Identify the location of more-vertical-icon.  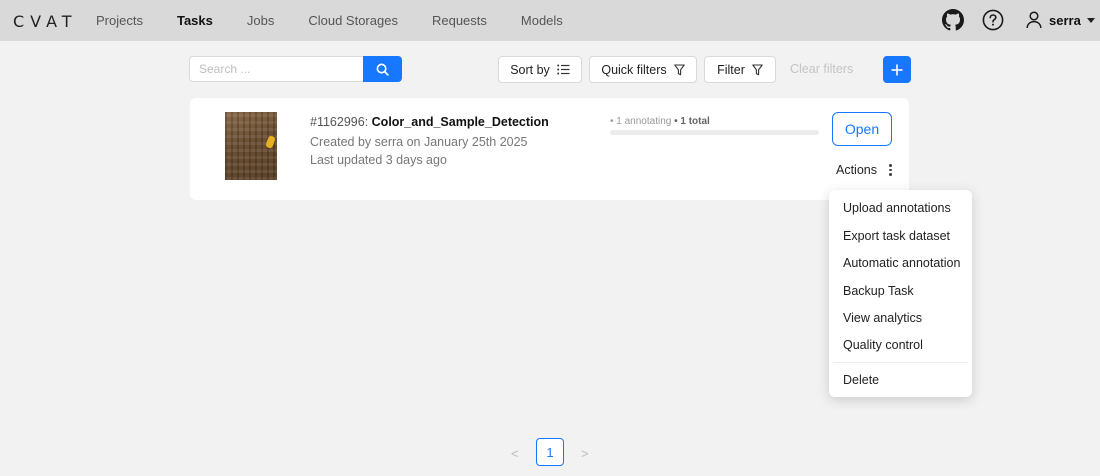
(890, 170).